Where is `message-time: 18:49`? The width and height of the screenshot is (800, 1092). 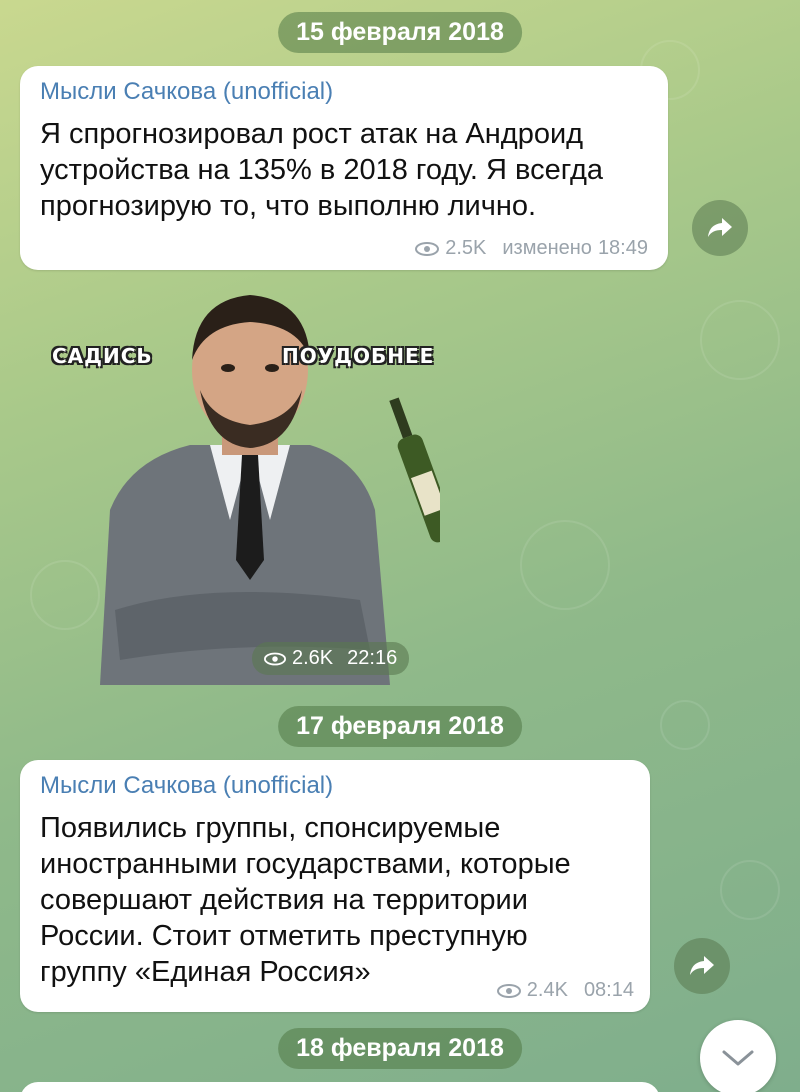 message-time: 18:49 is located at coordinates (622, 248).